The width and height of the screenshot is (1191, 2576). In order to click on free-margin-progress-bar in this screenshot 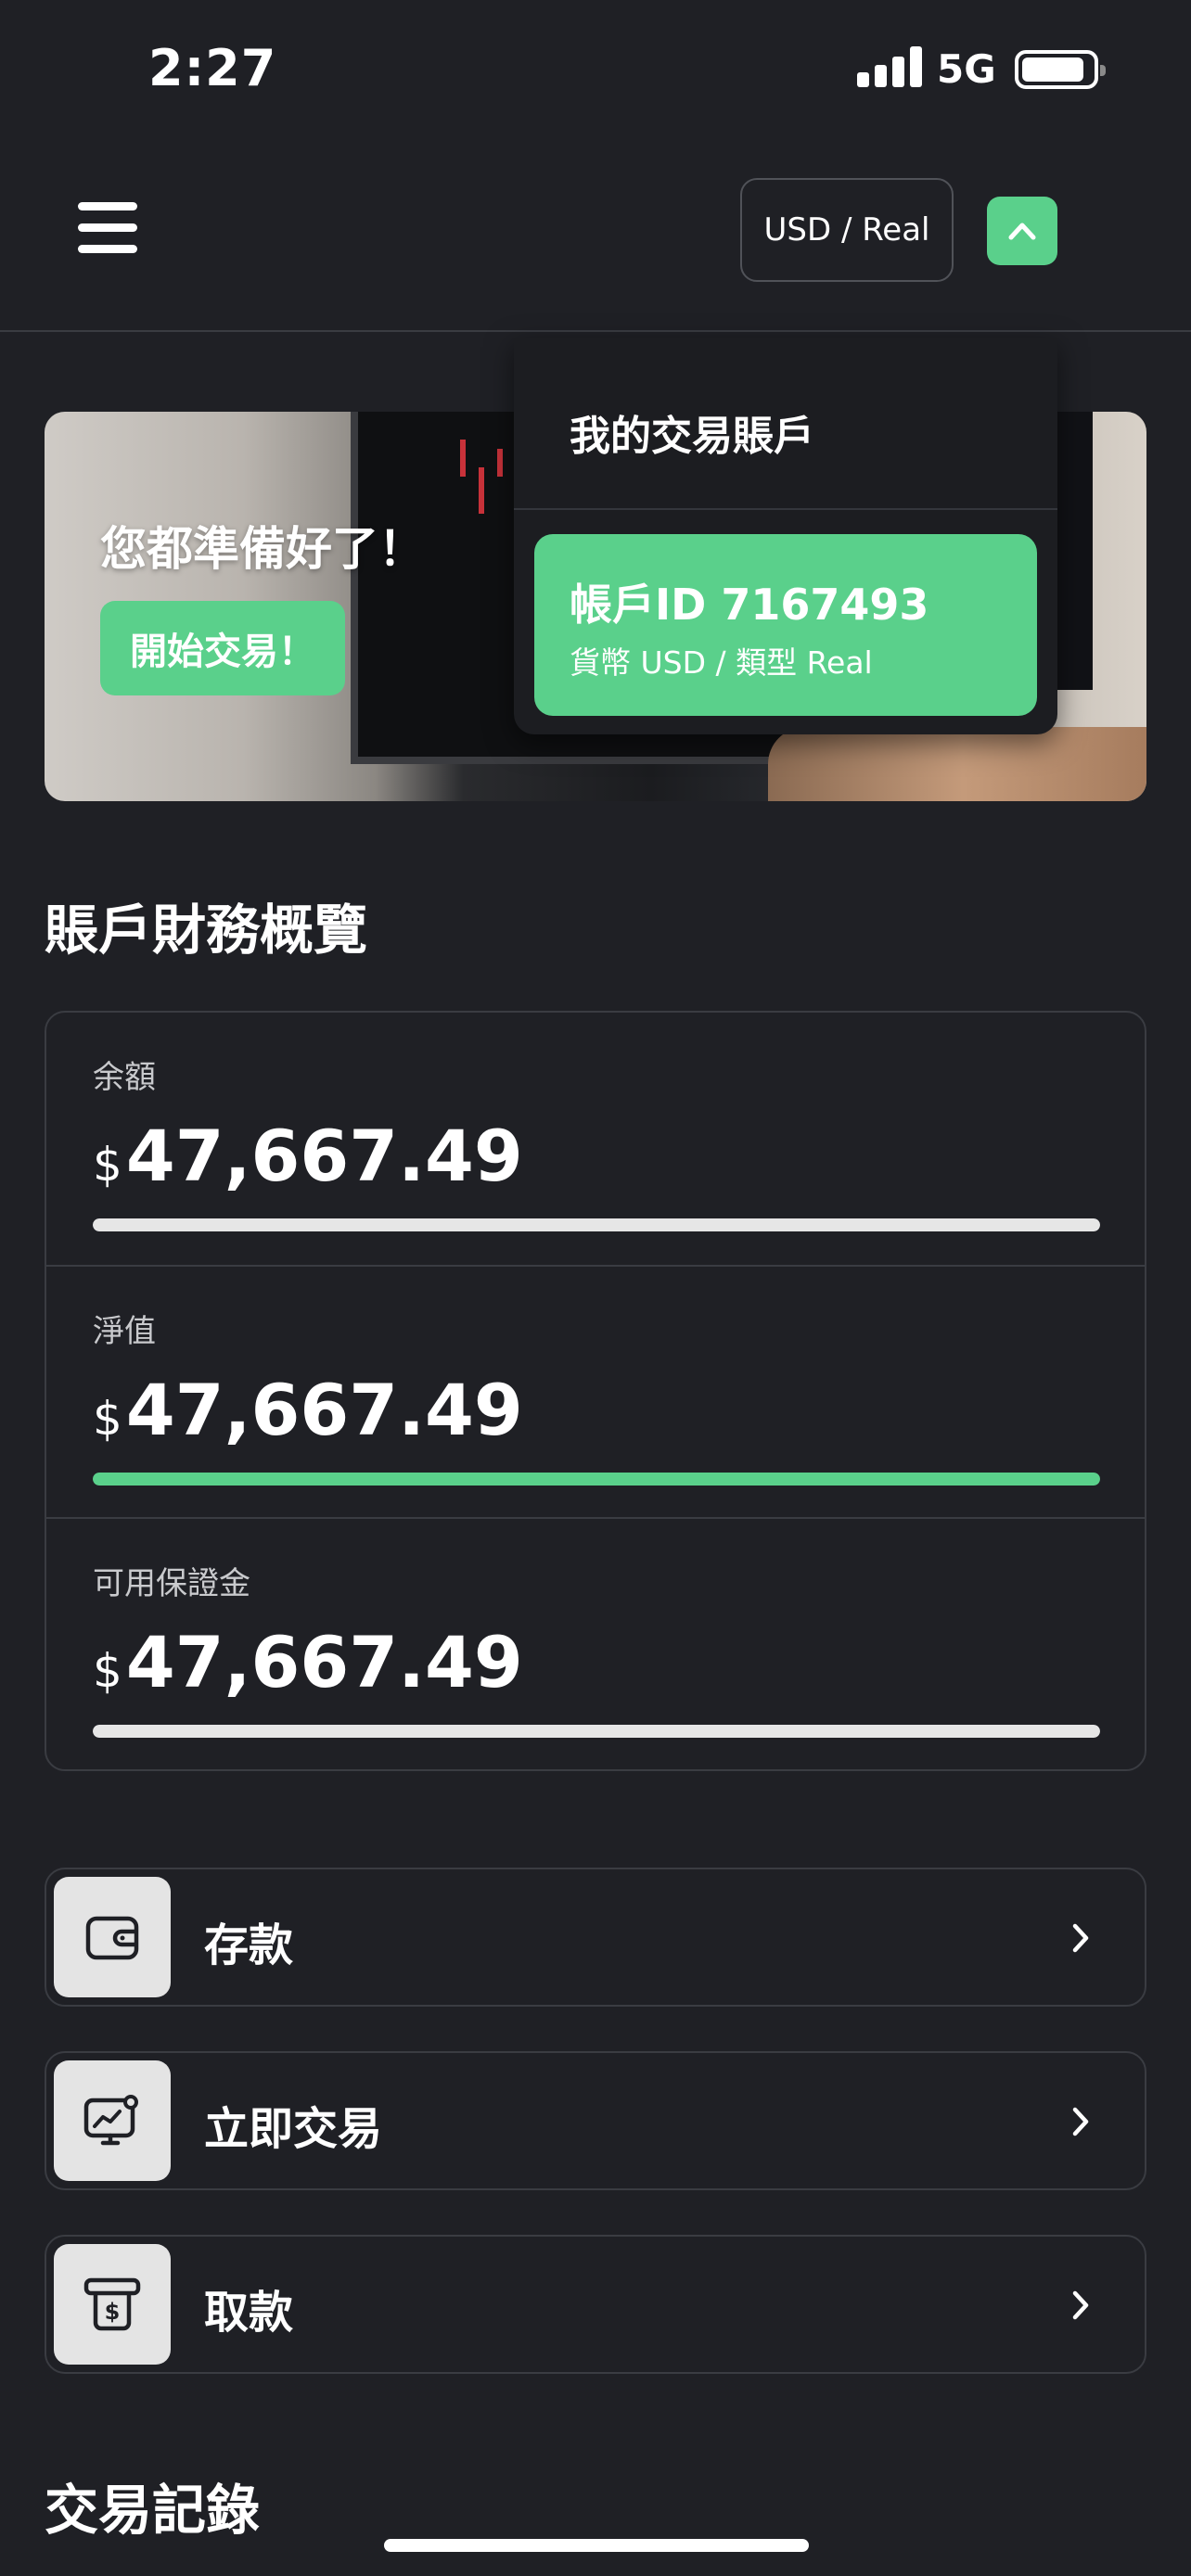, I will do `click(597, 1732)`.